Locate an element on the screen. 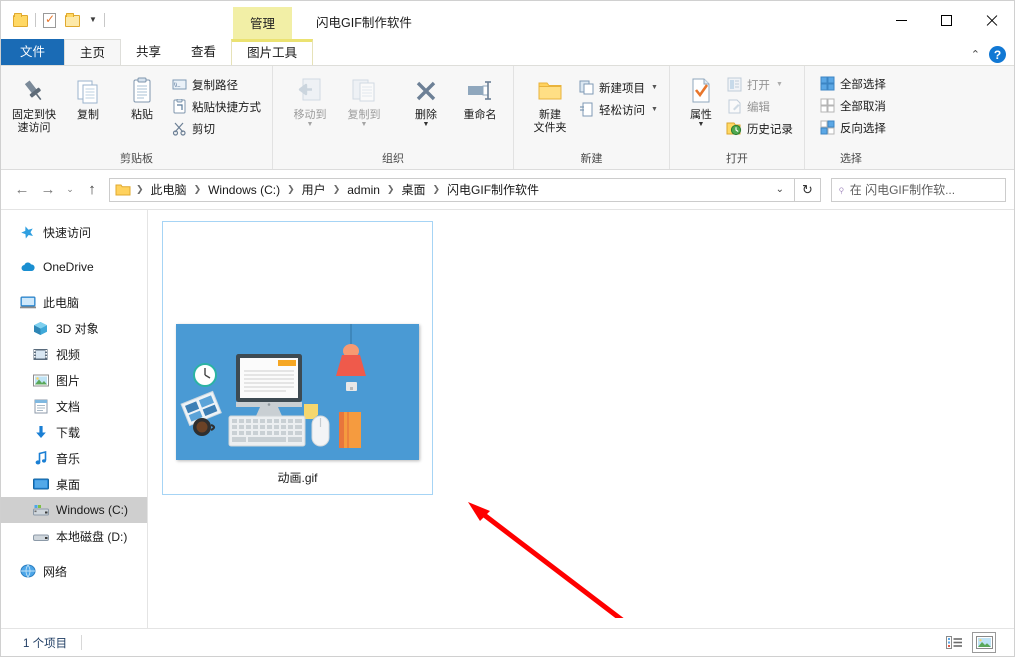 This screenshot has height=657, width=1015. contextual-tab-manage: 管理 is located at coordinates (263, 23).